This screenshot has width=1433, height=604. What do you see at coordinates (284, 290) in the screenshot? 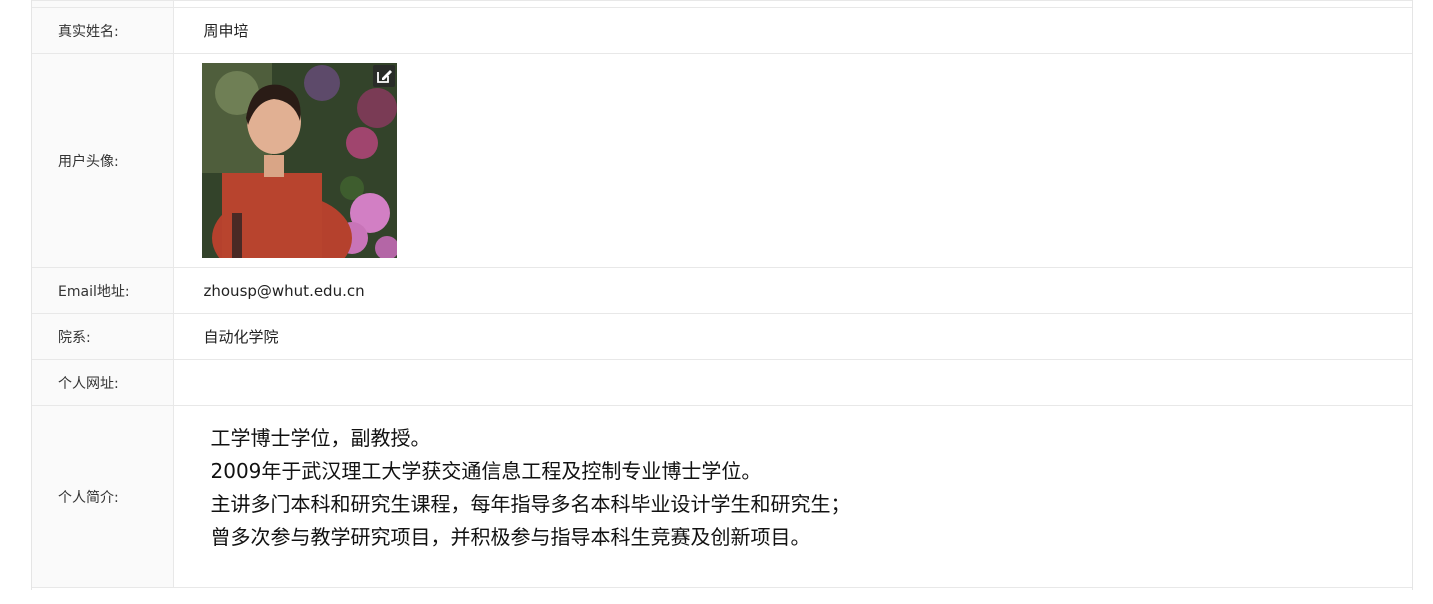
I see `email-value: zhousp@whut.edu.cn` at bounding box center [284, 290].